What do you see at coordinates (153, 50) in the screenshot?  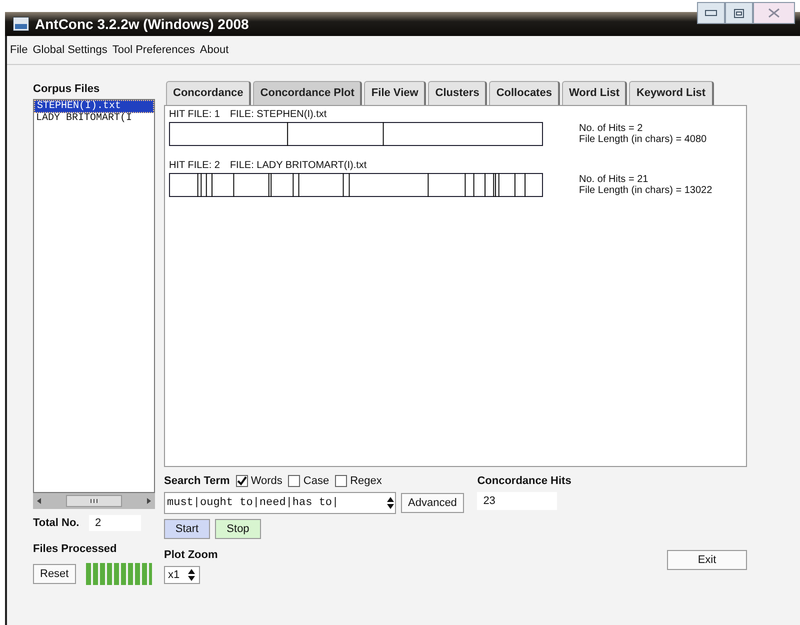 I see `menu-item: Tool Preferences` at bounding box center [153, 50].